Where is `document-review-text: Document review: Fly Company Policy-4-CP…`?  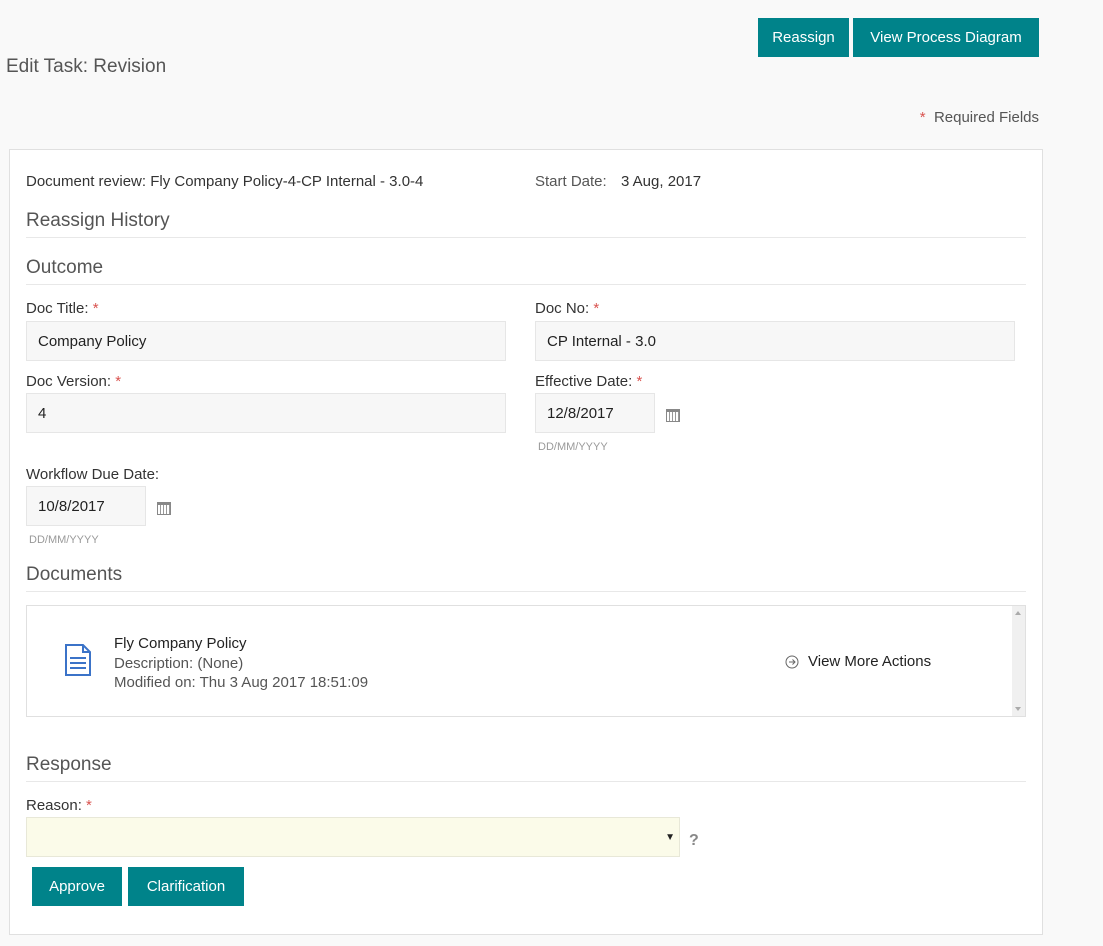 document-review-text: Document review: Fly Company Policy-4-CP… is located at coordinates (225, 181).